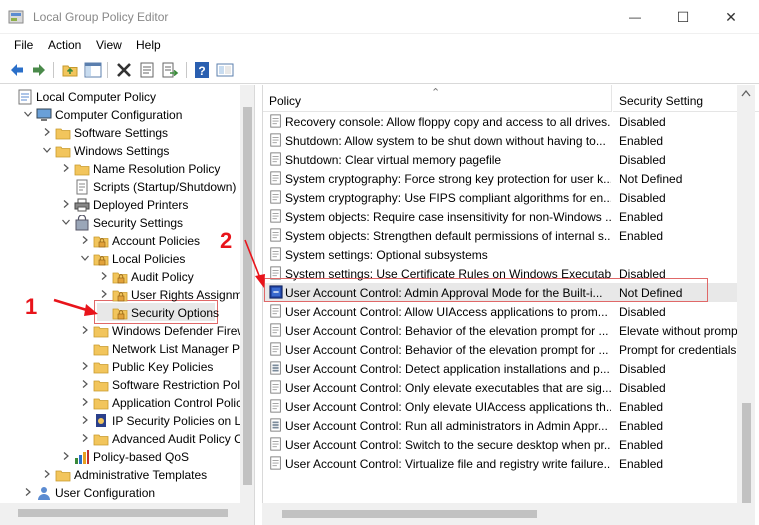 The width and height of the screenshot is (759, 525). Describe the element at coordinates (23, 45) in the screenshot. I see `menu-file: File` at that location.